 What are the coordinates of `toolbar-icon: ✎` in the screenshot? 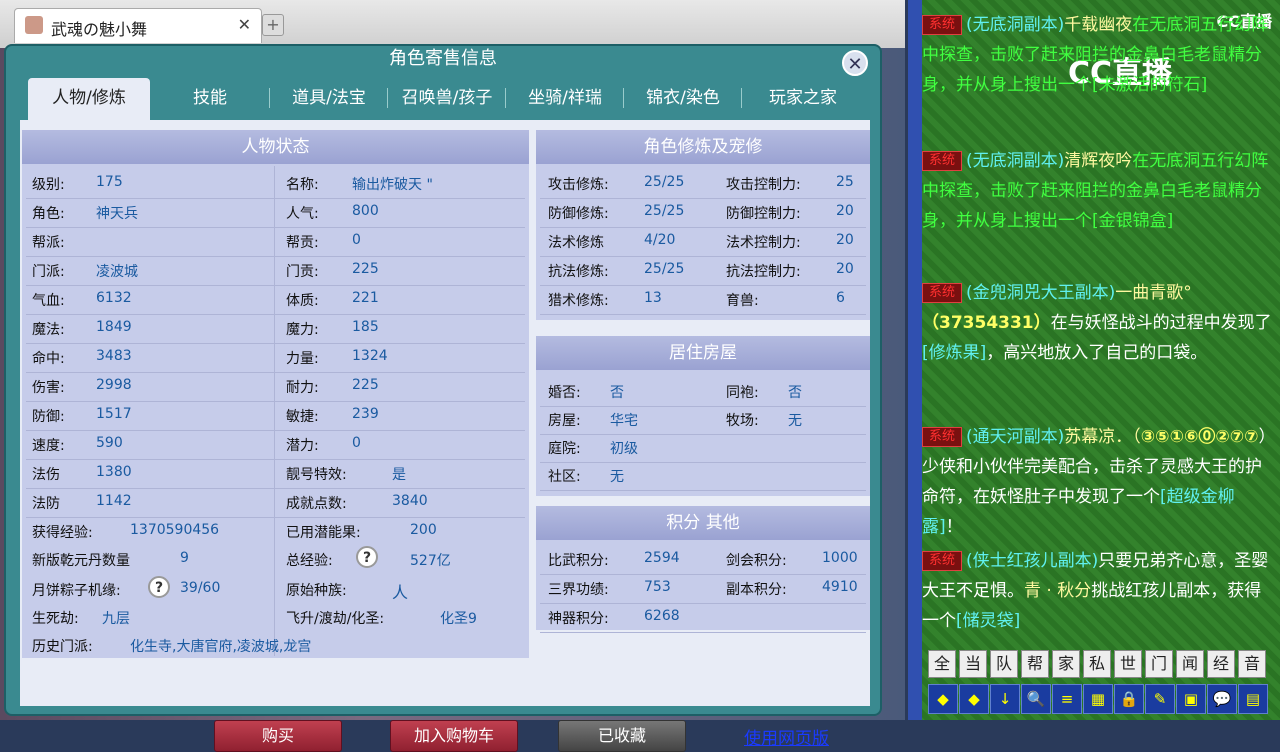 It's located at (1160, 699).